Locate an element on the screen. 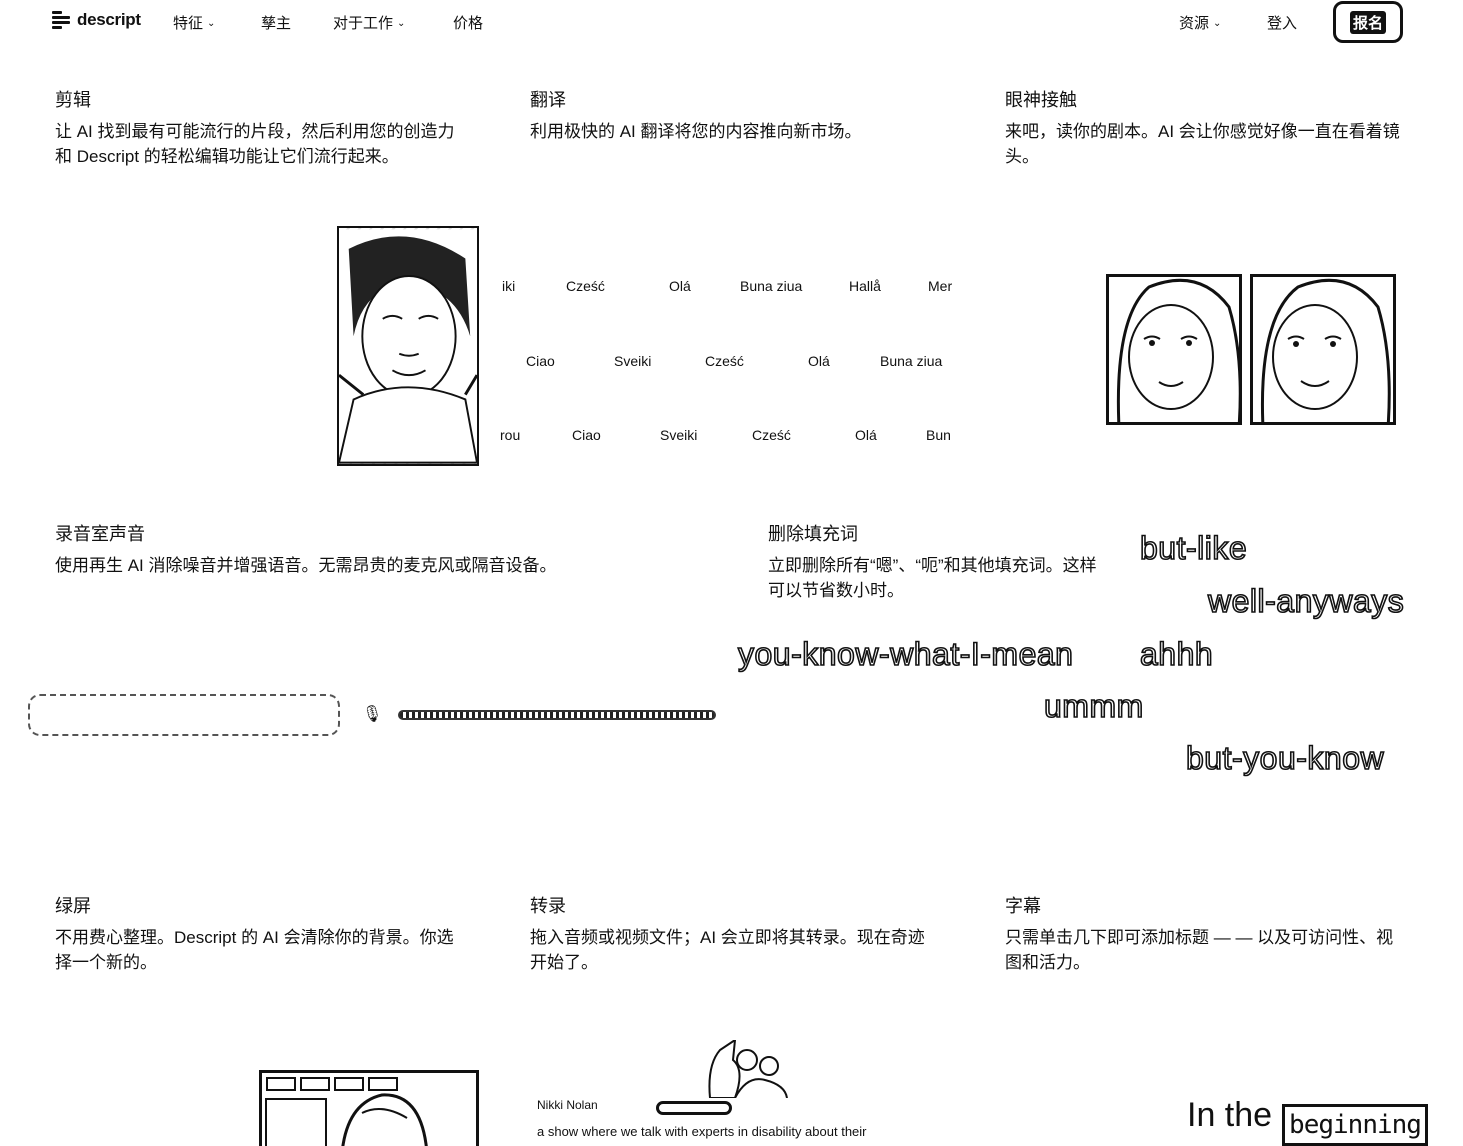  studio-sound-demo: 🎙 is located at coordinates (373, 716).